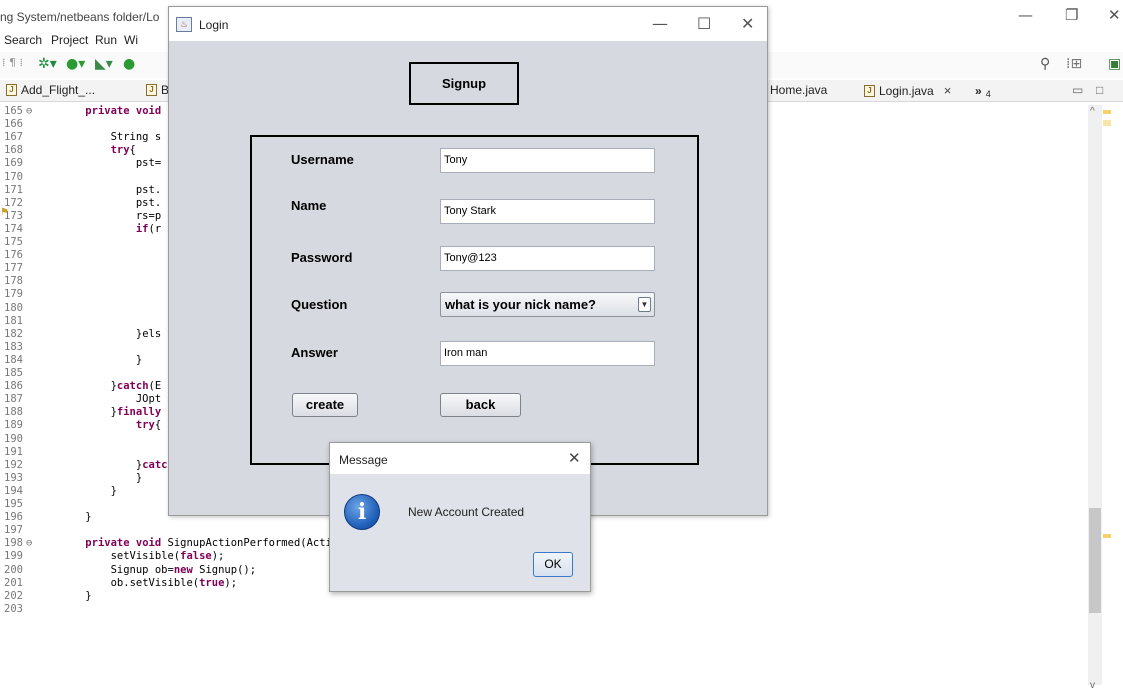 This screenshot has width=1123, height=697. Describe the element at coordinates (547, 353) in the screenshot. I see `answer-field: Iron man` at that location.